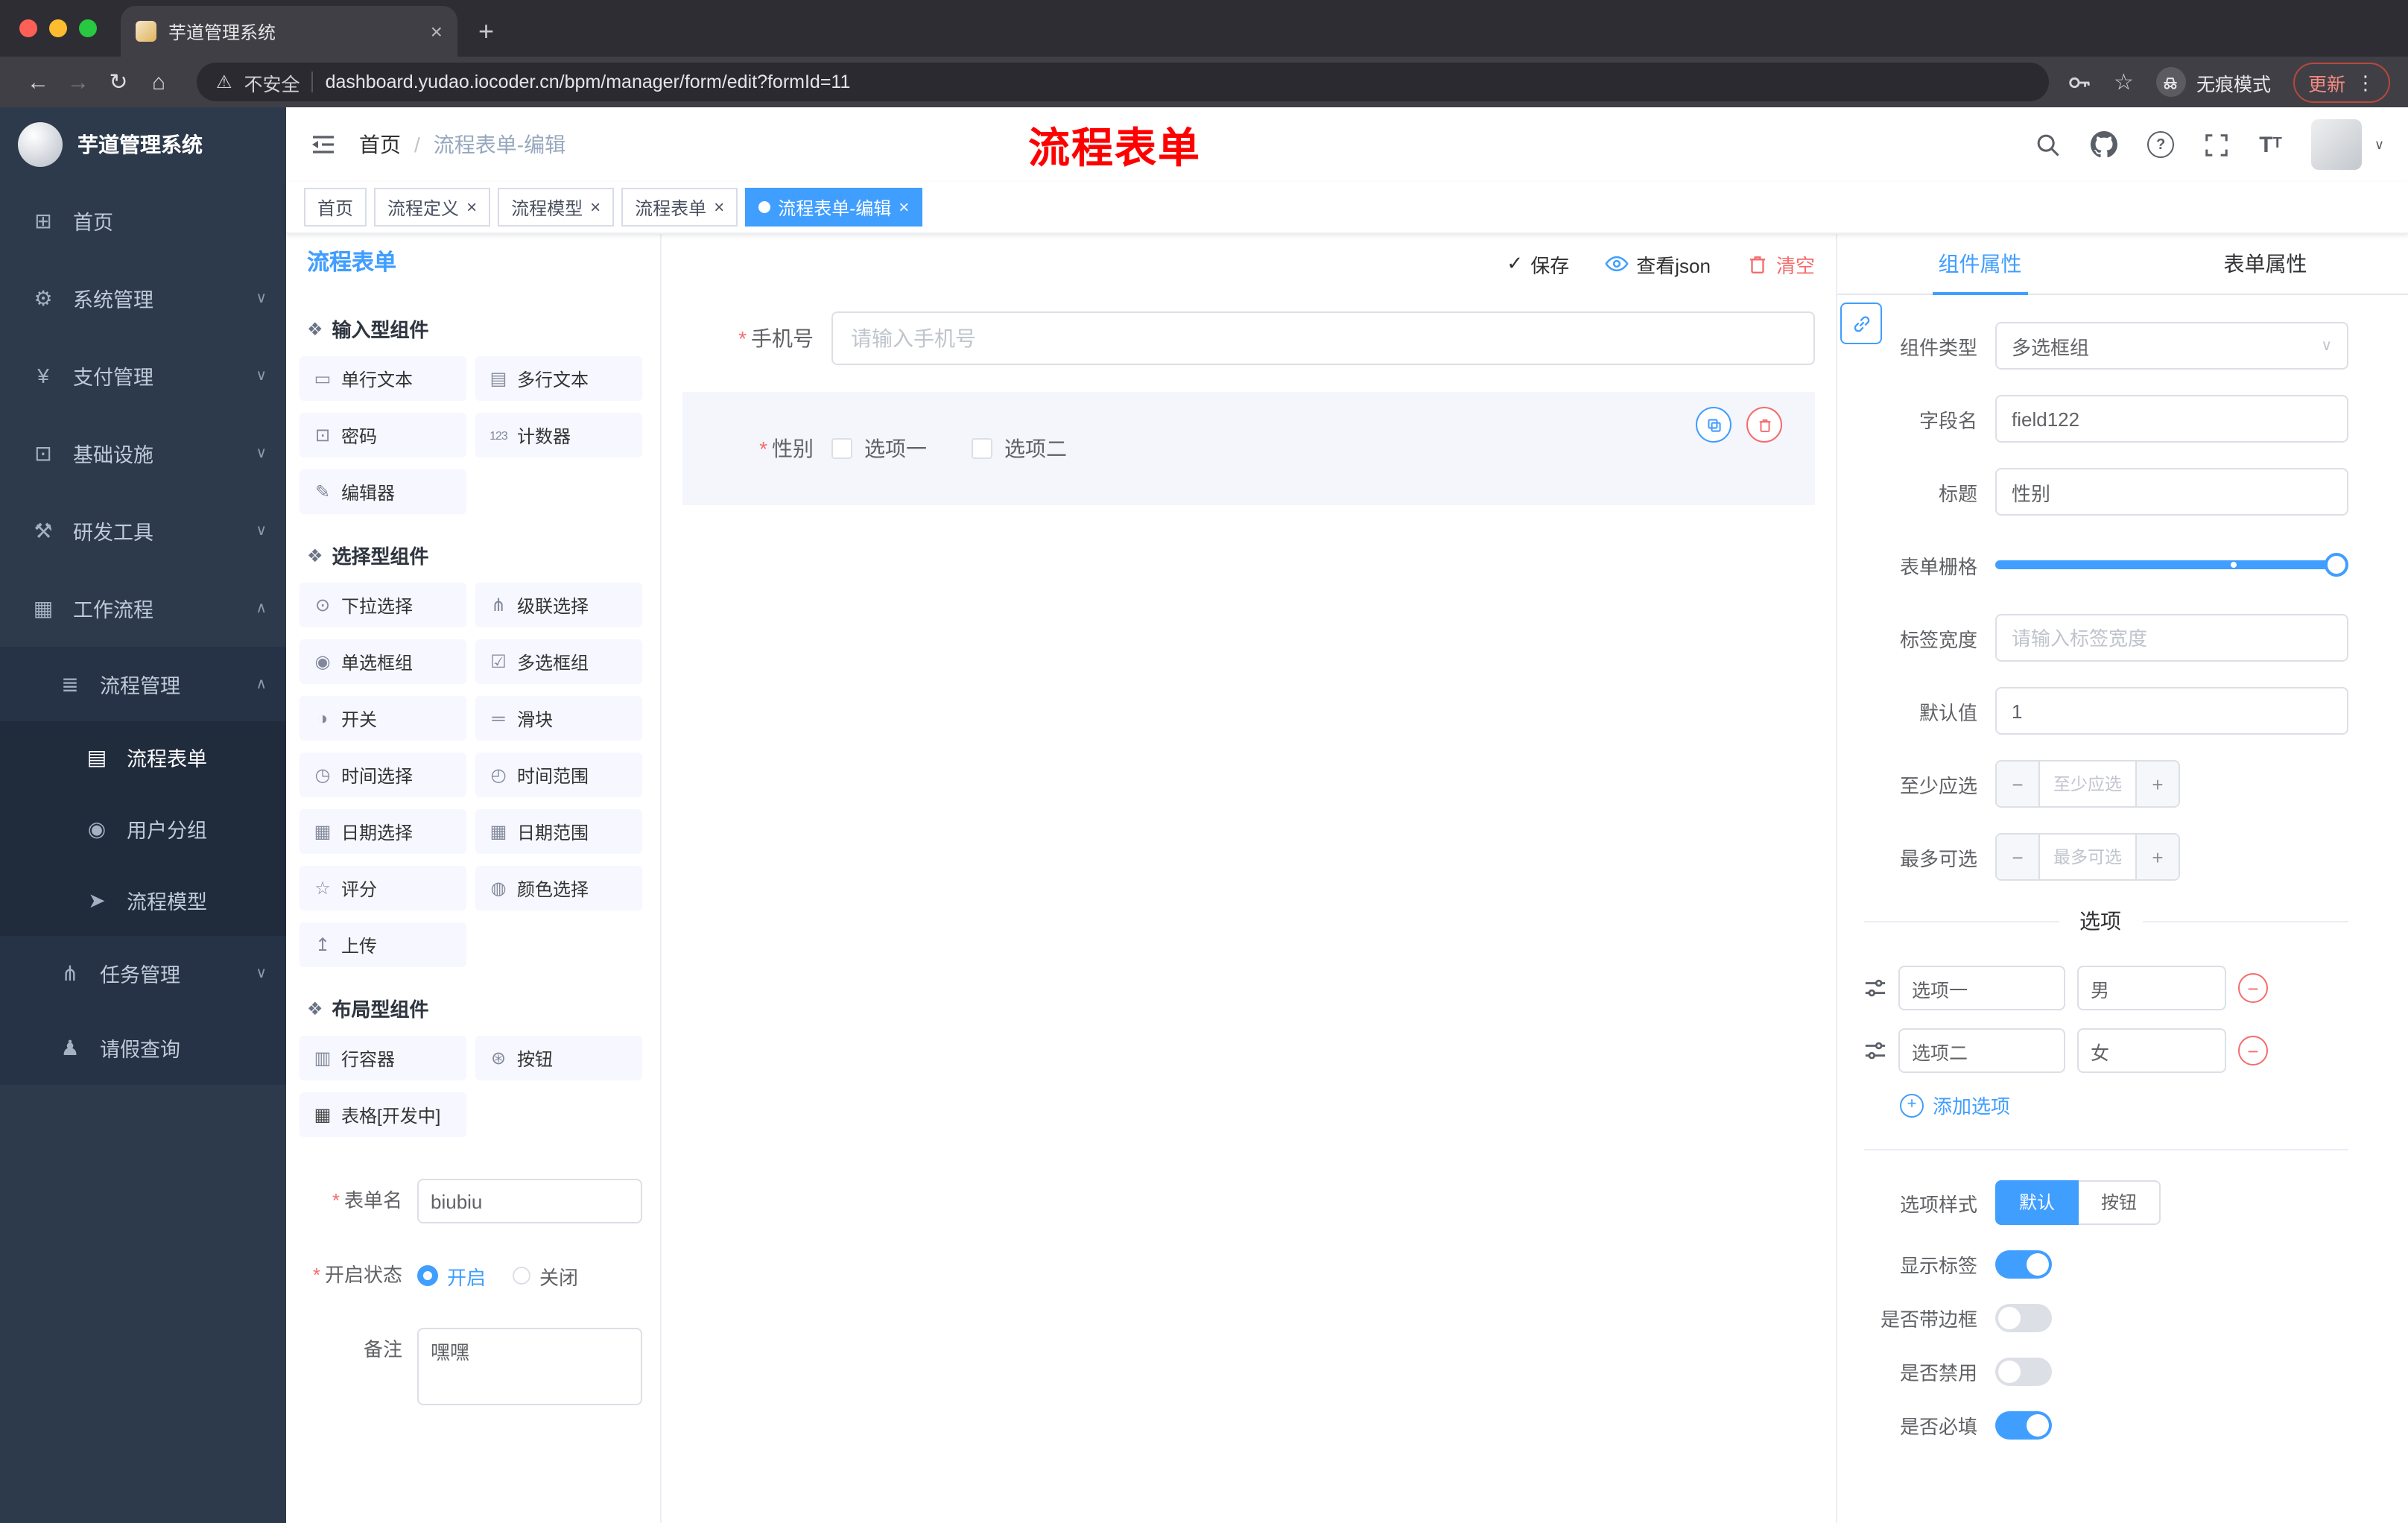 The width and height of the screenshot is (2408, 1523). Describe the element at coordinates (2087, 857) in the screenshot. I see `stepper-placeholder: 最多可选` at that location.